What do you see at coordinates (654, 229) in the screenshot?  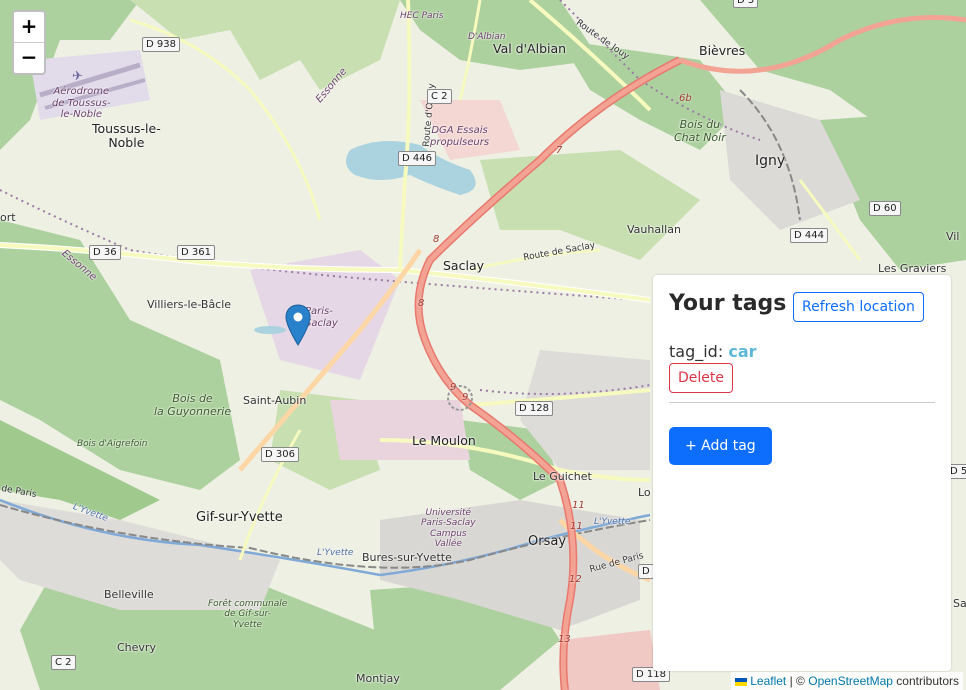 I see `place-vauhallan: Vauhallan` at bounding box center [654, 229].